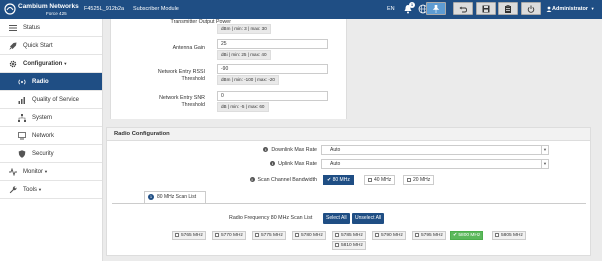  What do you see at coordinates (391, 9) in the screenshot?
I see `language-selector: EN` at bounding box center [391, 9].